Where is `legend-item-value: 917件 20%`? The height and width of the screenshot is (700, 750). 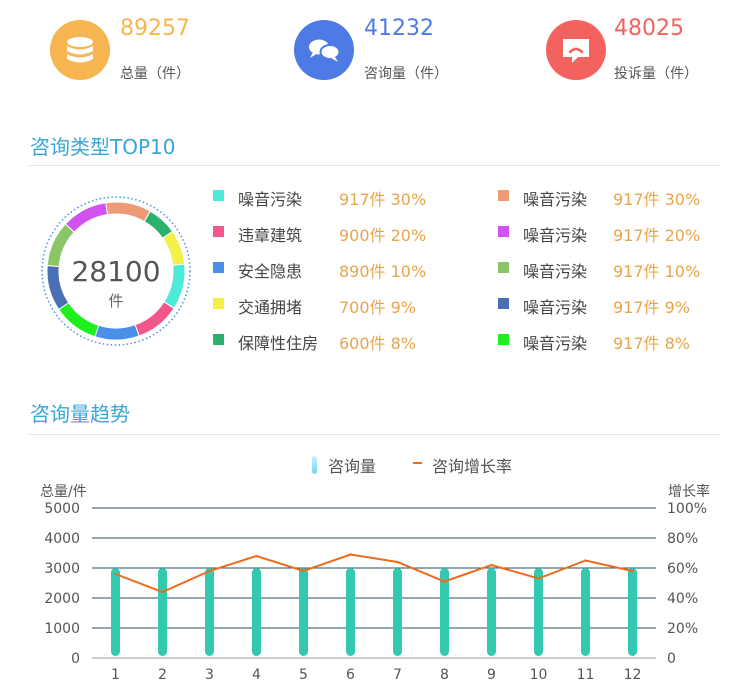 legend-item-value: 917件 20% is located at coordinates (657, 235).